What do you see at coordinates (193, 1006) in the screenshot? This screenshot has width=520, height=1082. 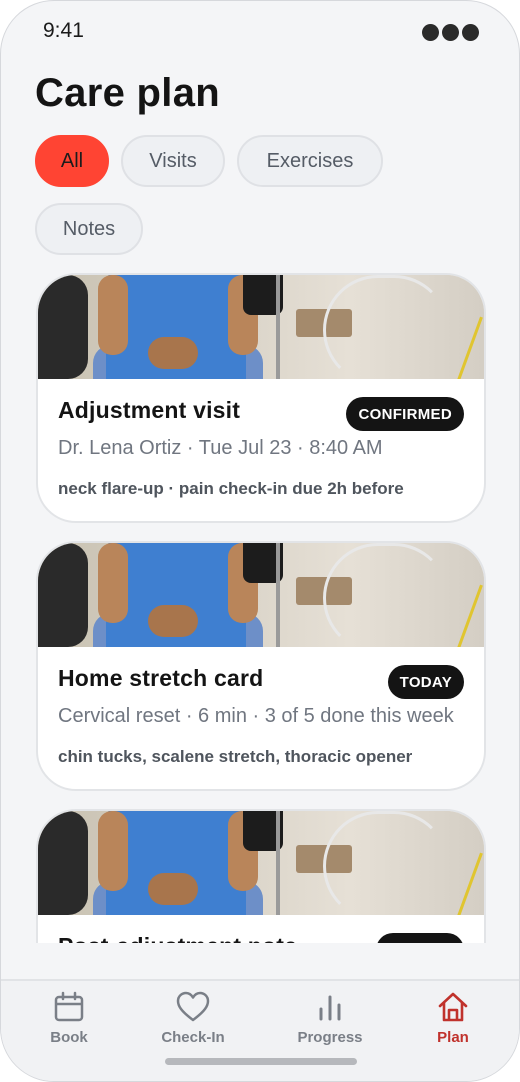 I see `heart-icon` at bounding box center [193, 1006].